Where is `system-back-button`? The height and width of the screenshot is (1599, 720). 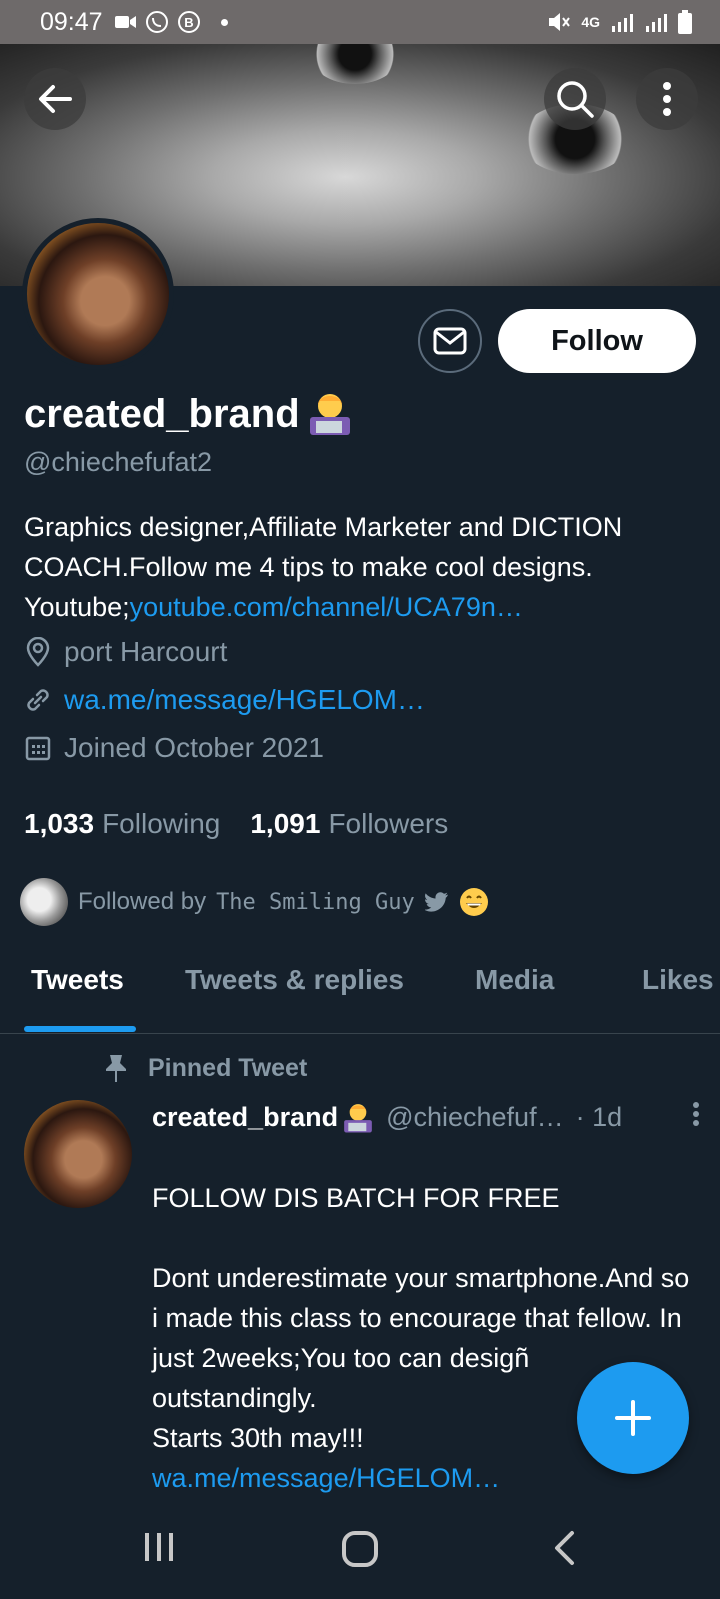
system-back-button is located at coordinates (564, 1550).